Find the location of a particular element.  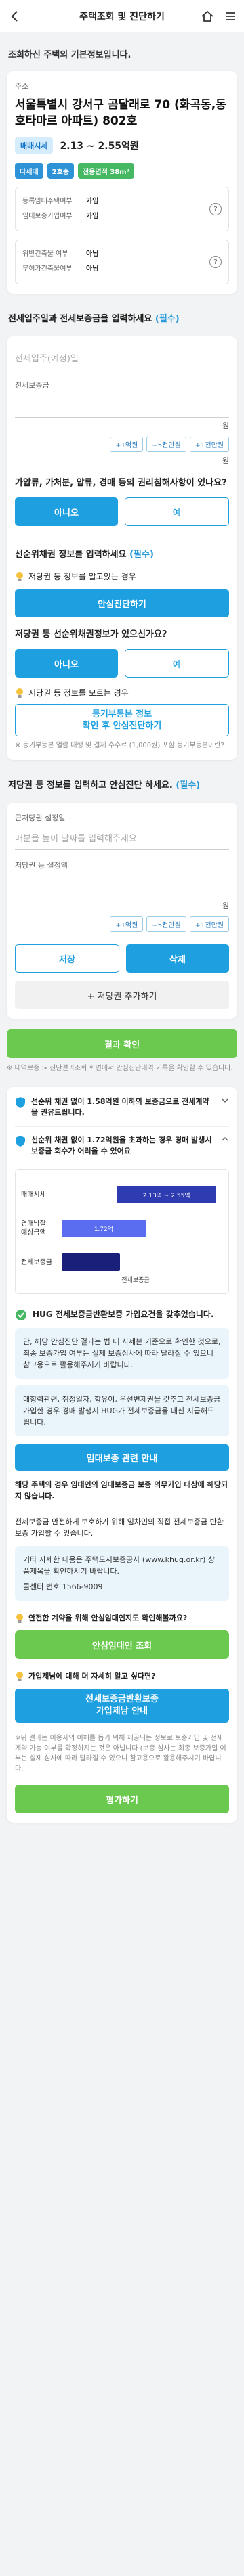

back-arrow-icon is located at coordinates (15, 16).